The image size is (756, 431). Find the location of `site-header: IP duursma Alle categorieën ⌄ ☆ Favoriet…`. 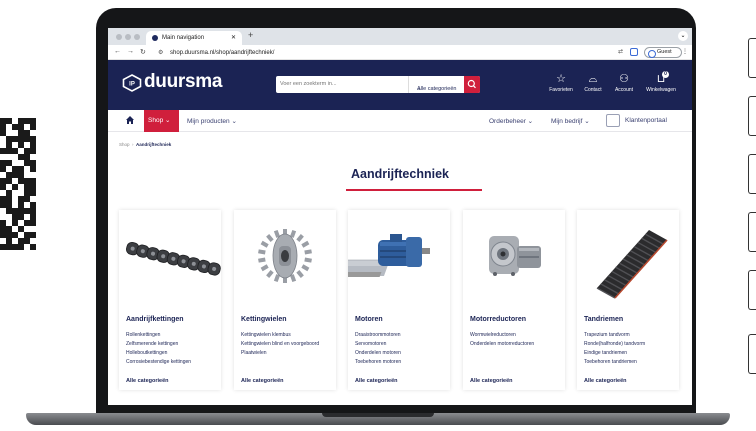

site-header: IP duursma Alle categorieën ⌄ ☆ Favoriet… is located at coordinates (400, 85).